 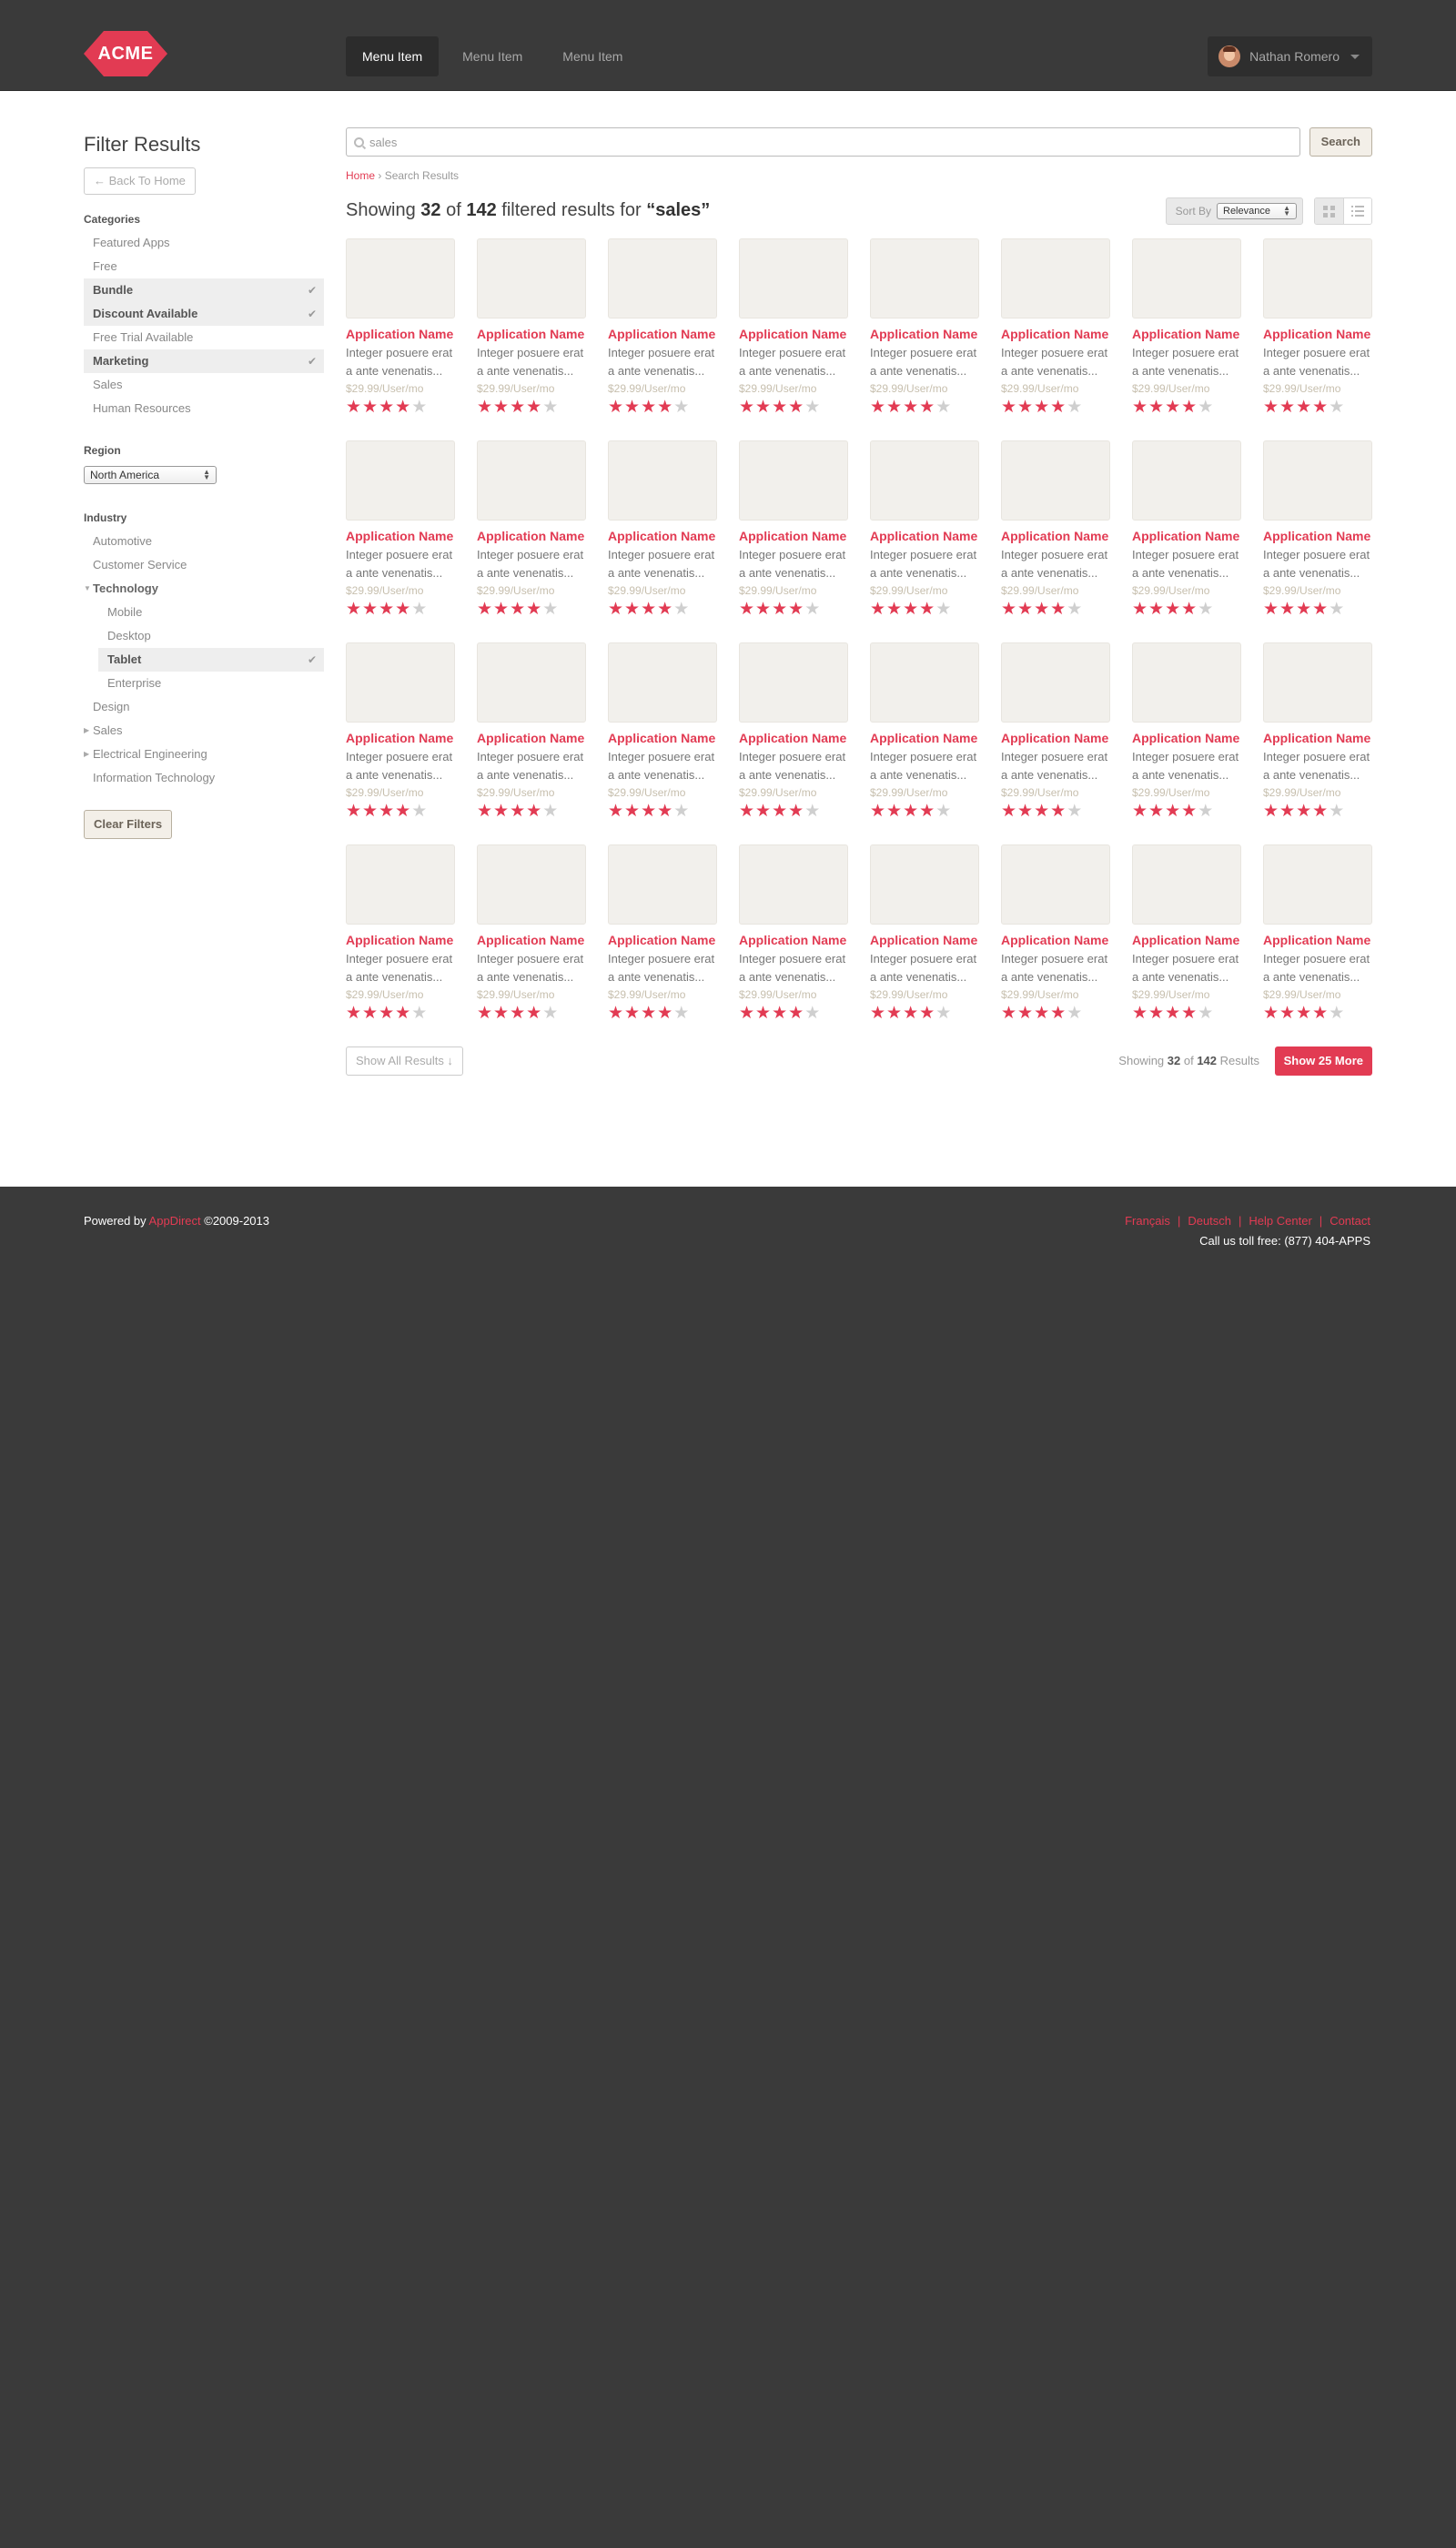 I want to click on region-select: North America ▲ ▼, so click(x=150, y=475).